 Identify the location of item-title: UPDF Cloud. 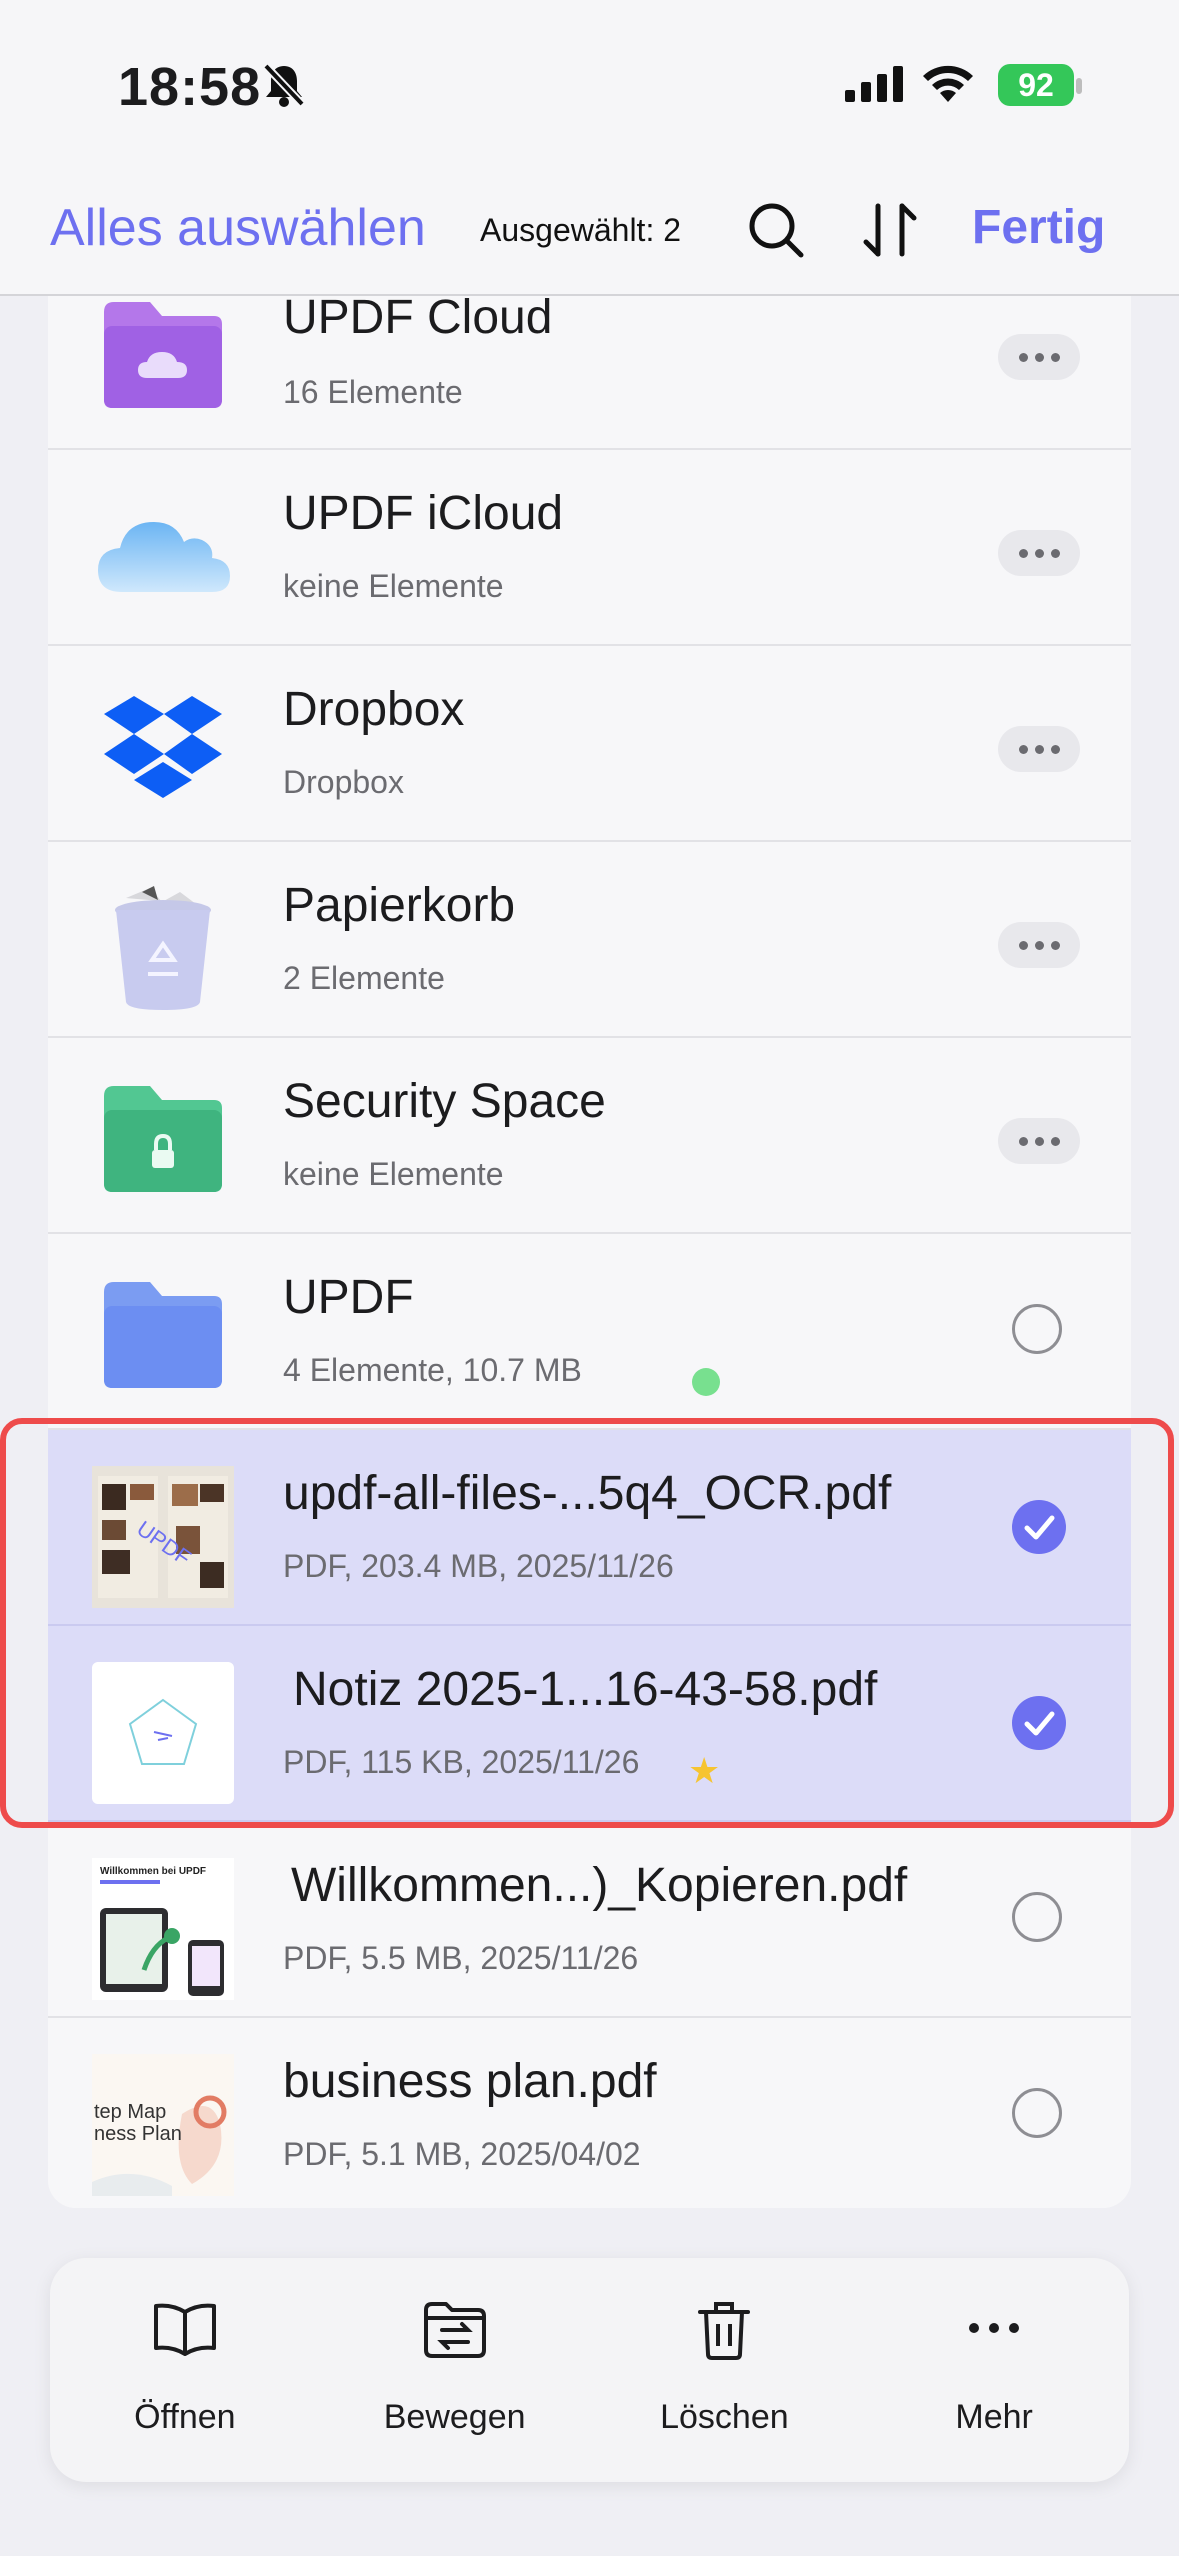
(418, 320).